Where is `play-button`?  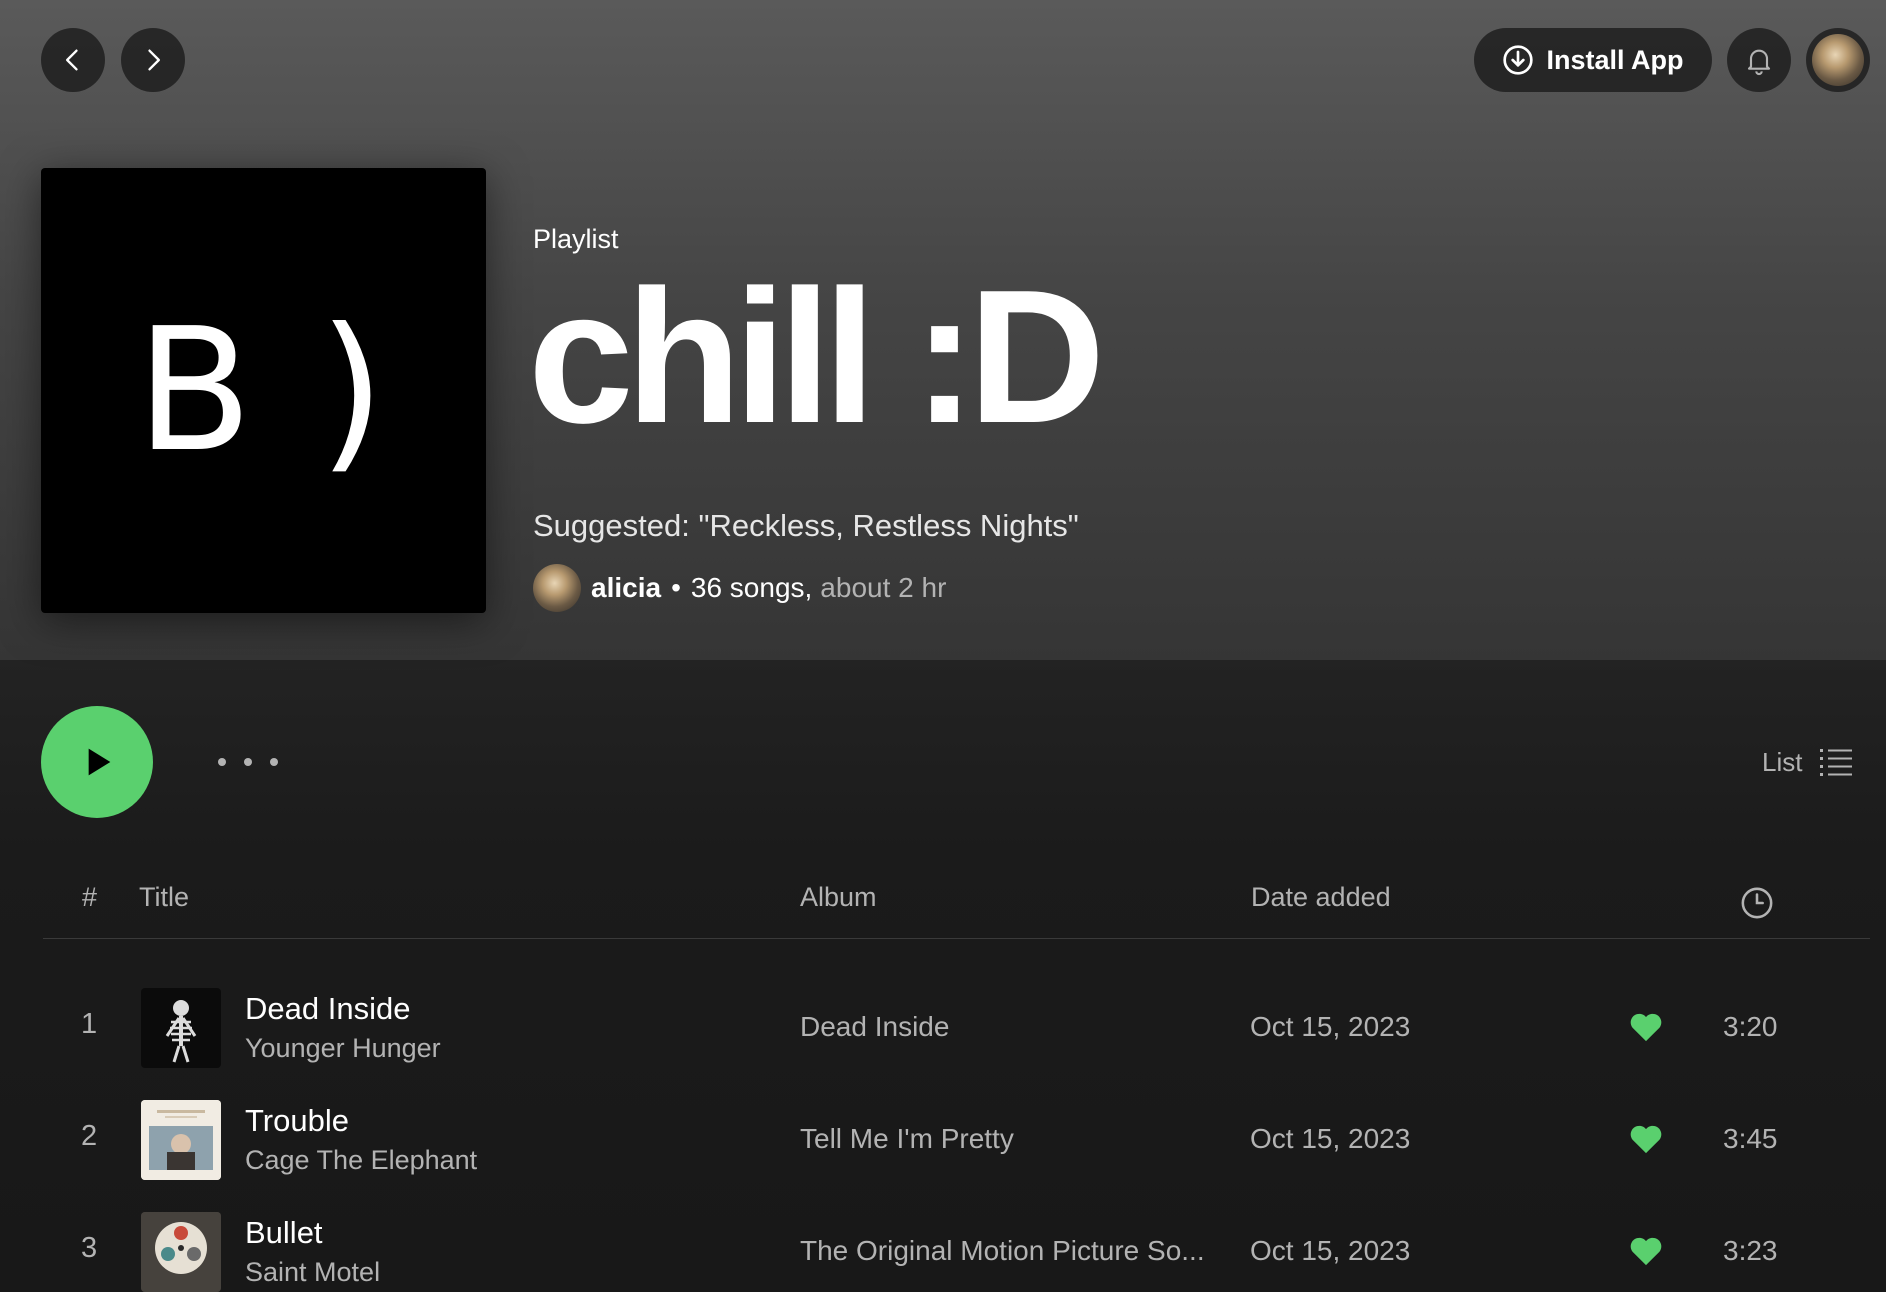 play-button is located at coordinates (97, 762).